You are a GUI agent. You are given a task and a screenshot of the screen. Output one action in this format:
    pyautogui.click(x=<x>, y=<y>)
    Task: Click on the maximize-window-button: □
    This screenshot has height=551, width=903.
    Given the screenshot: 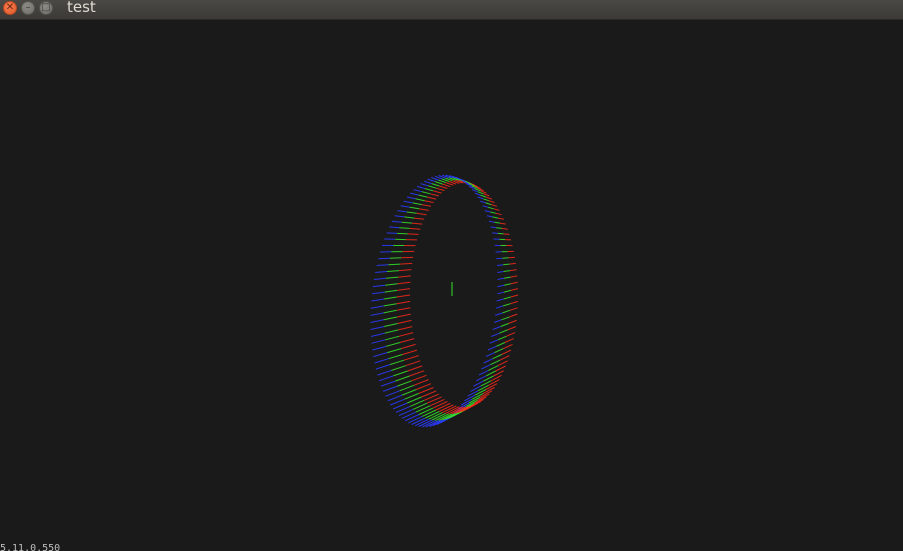 What is the action you would take?
    pyautogui.click(x=46, y=8)
    